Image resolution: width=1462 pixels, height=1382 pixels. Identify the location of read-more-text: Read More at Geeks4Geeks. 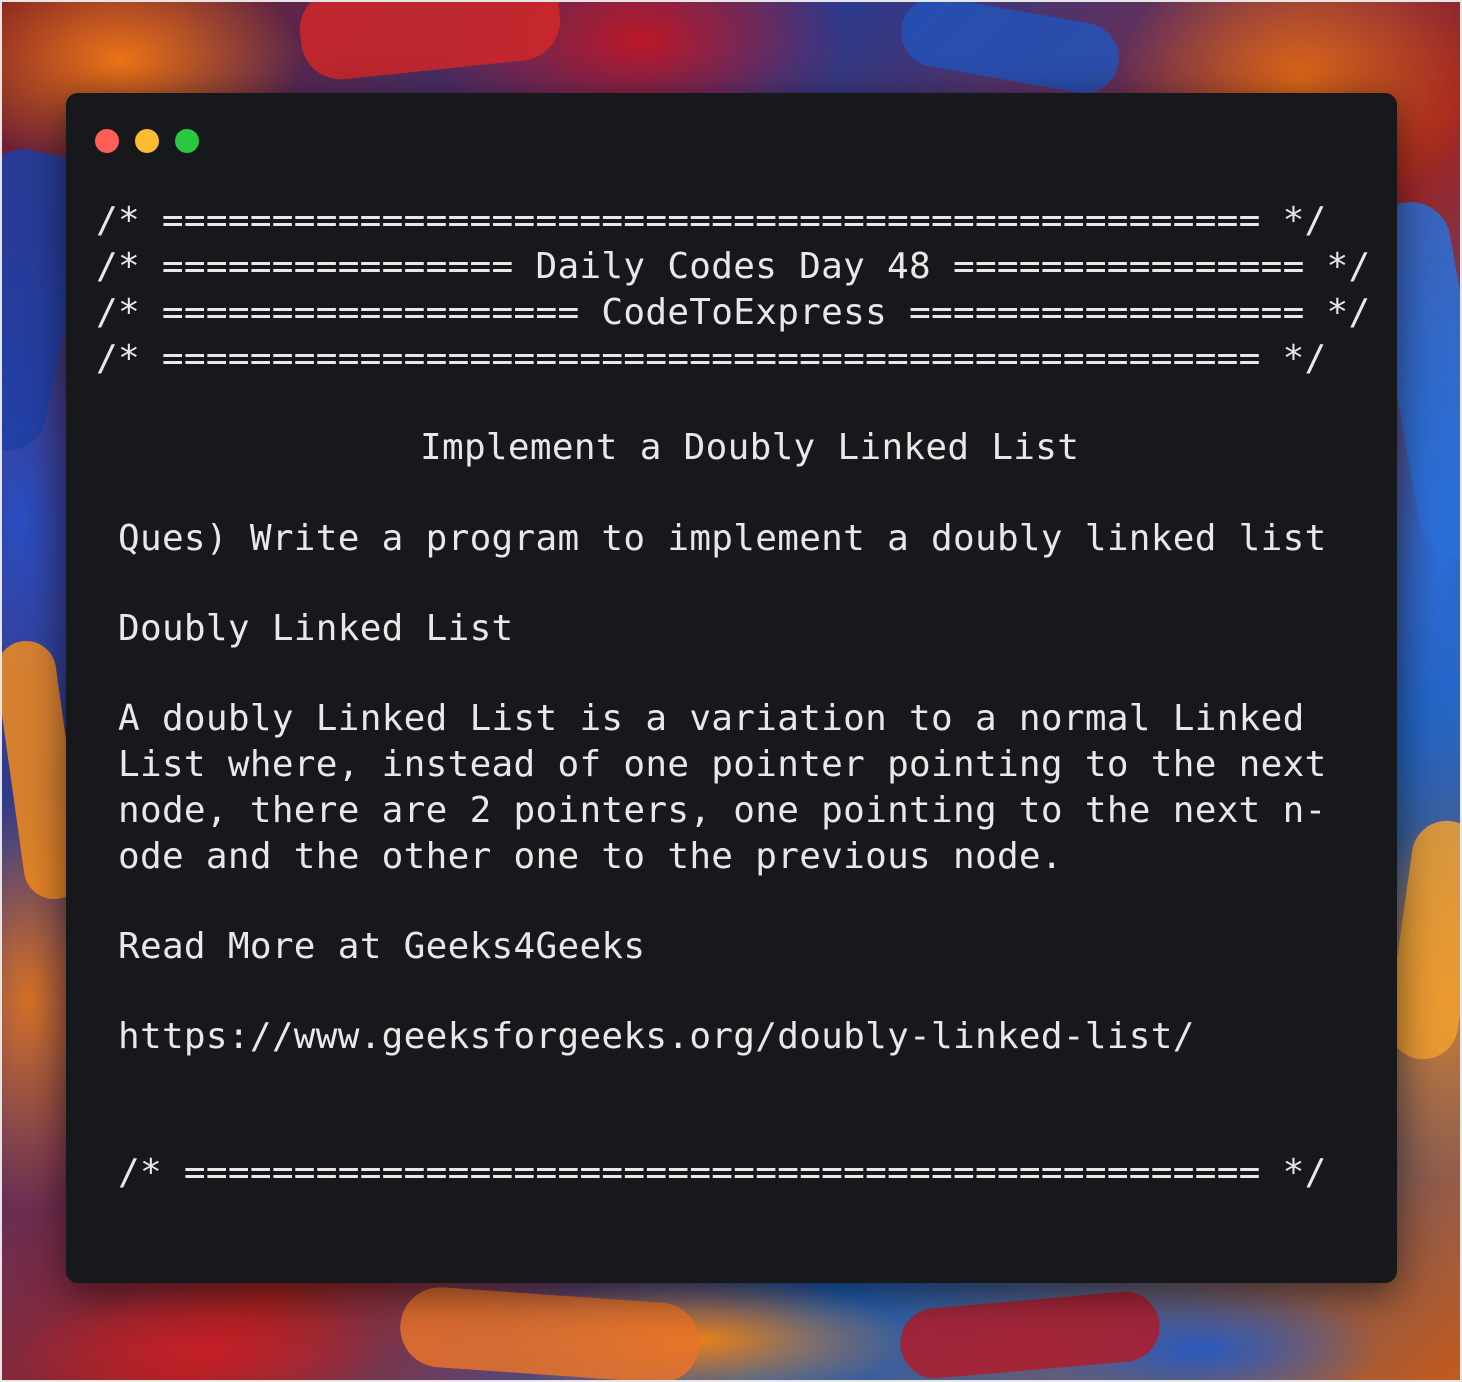
(382, 946).